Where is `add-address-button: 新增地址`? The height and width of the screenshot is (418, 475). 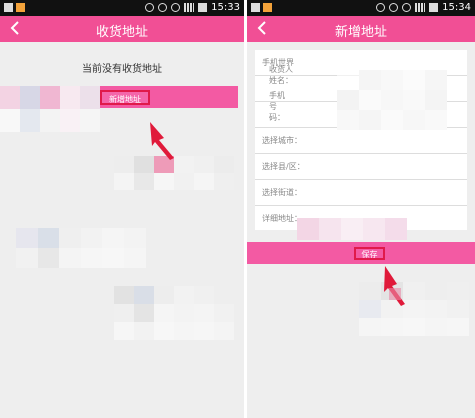 add-address-button: 新增地址 is located at coordinates (125, 97).